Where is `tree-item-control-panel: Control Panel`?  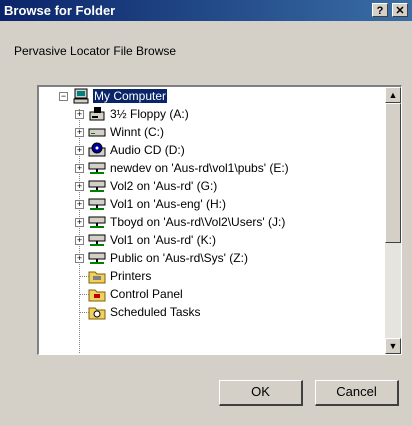
tree-item-control-panel: Control Panel is located at coordinates (129, 294).